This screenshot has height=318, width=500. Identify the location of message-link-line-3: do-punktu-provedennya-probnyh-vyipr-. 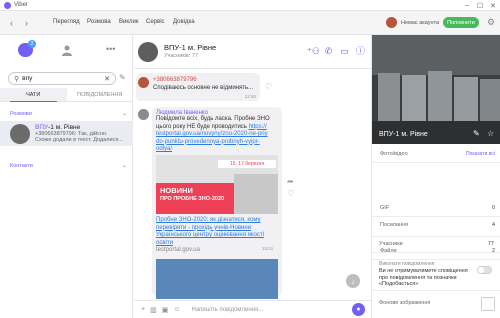
(218, 143).